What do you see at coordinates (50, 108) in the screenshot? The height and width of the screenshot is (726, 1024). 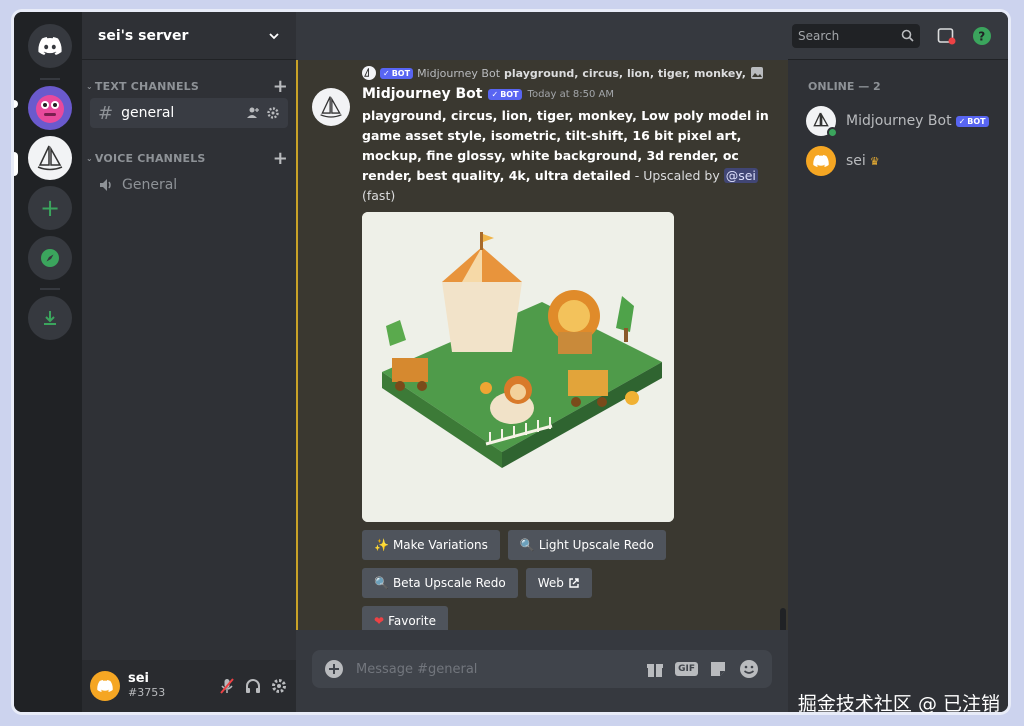 I see `server-icon-pink` at bounding box center [50, 108].